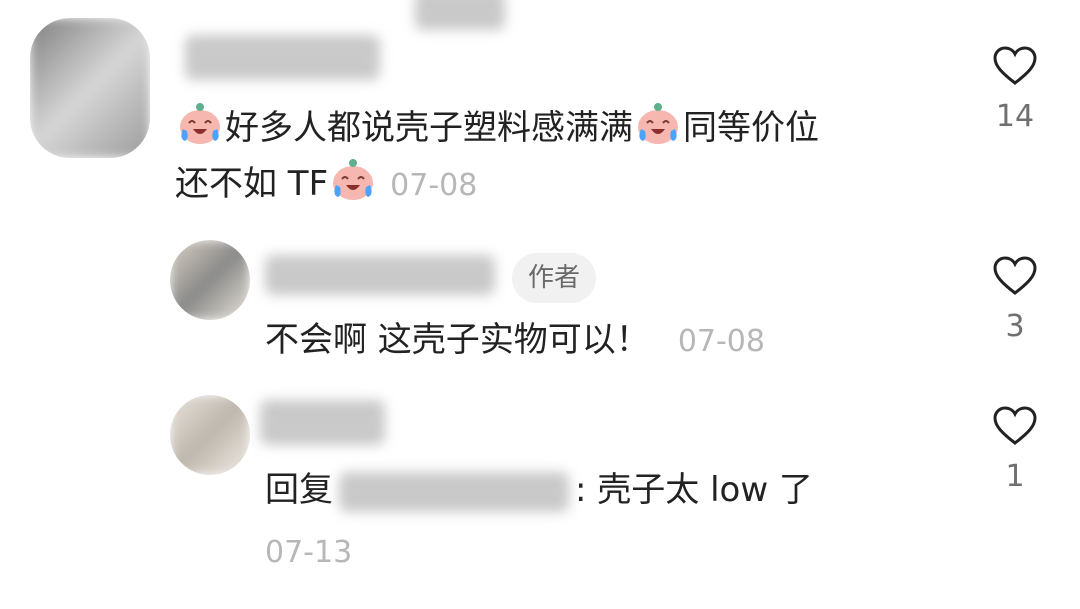 This screenshot has height=609, width=1080. What do you see at coordinates (1015, 326) in the screenshot?
I see `like-count: 3` at bounding box center [1015, 326].